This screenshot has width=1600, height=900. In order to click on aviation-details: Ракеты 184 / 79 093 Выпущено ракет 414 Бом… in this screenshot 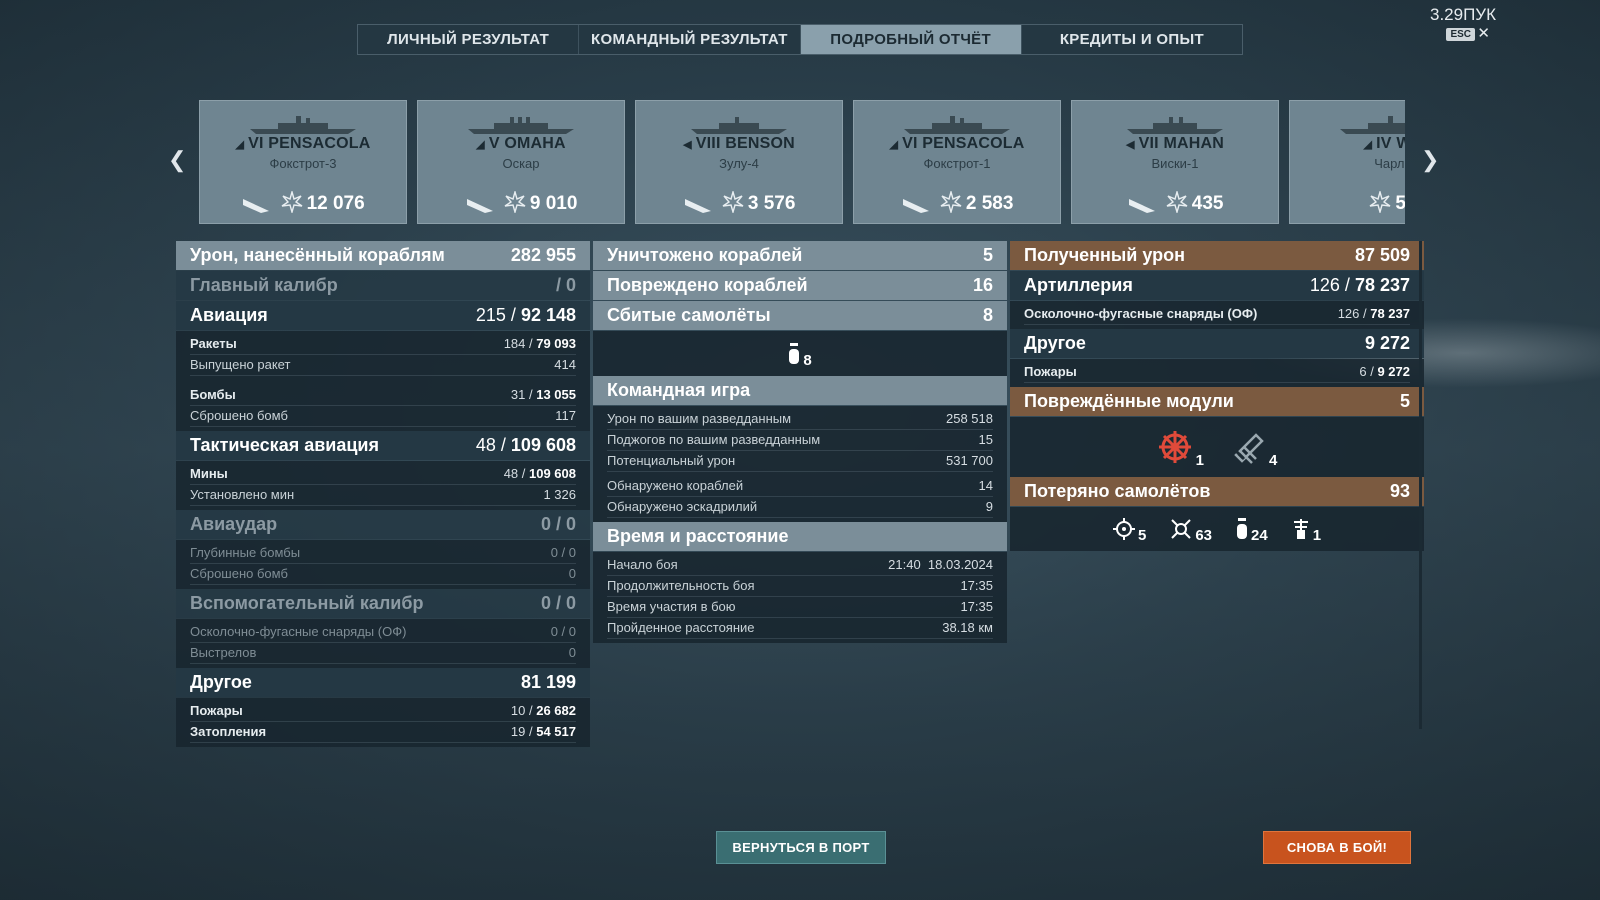, I will do `click(383, 381)`.